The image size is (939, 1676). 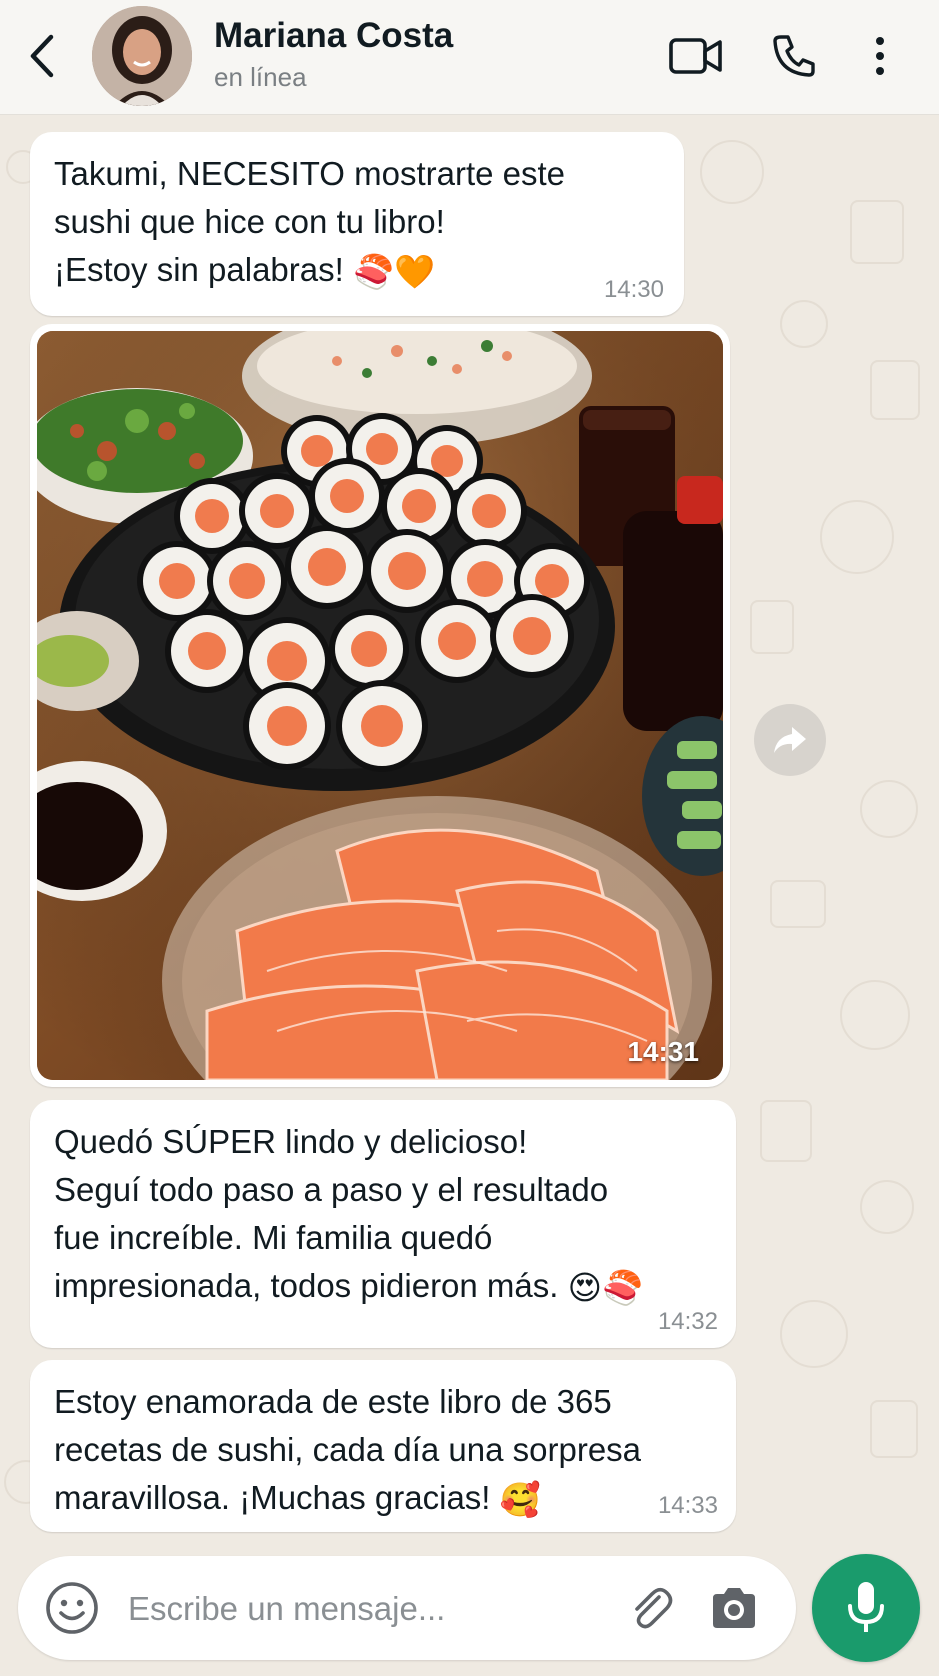 What do you see at coordinates (260, 77) in the screenshot?
I see `contact-status: en línea` at bounding box center [260, 77].